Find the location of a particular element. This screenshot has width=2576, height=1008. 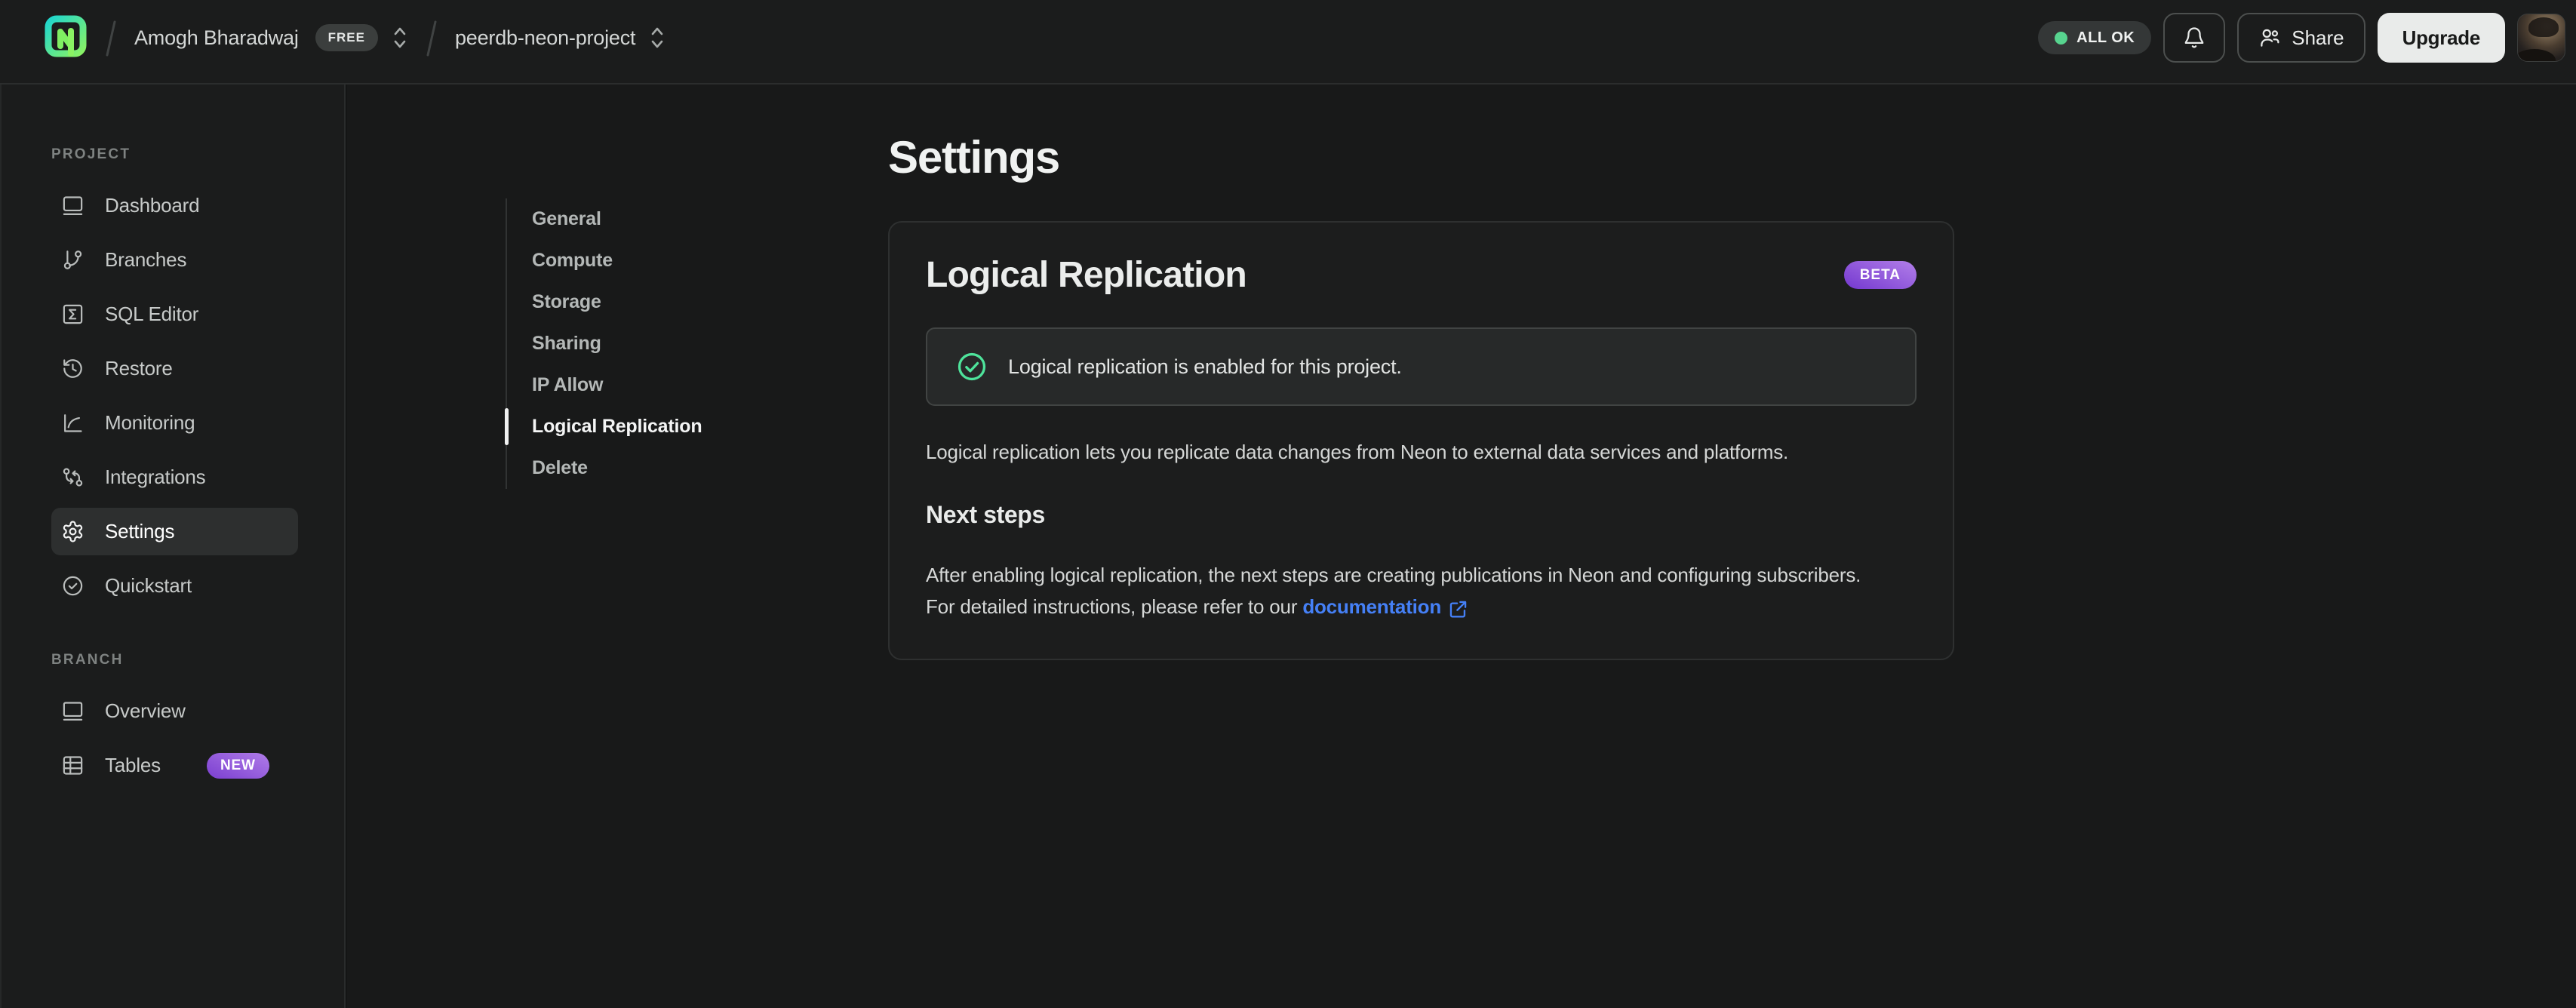

neon-logo-icon is located at coordinates (66, 37).